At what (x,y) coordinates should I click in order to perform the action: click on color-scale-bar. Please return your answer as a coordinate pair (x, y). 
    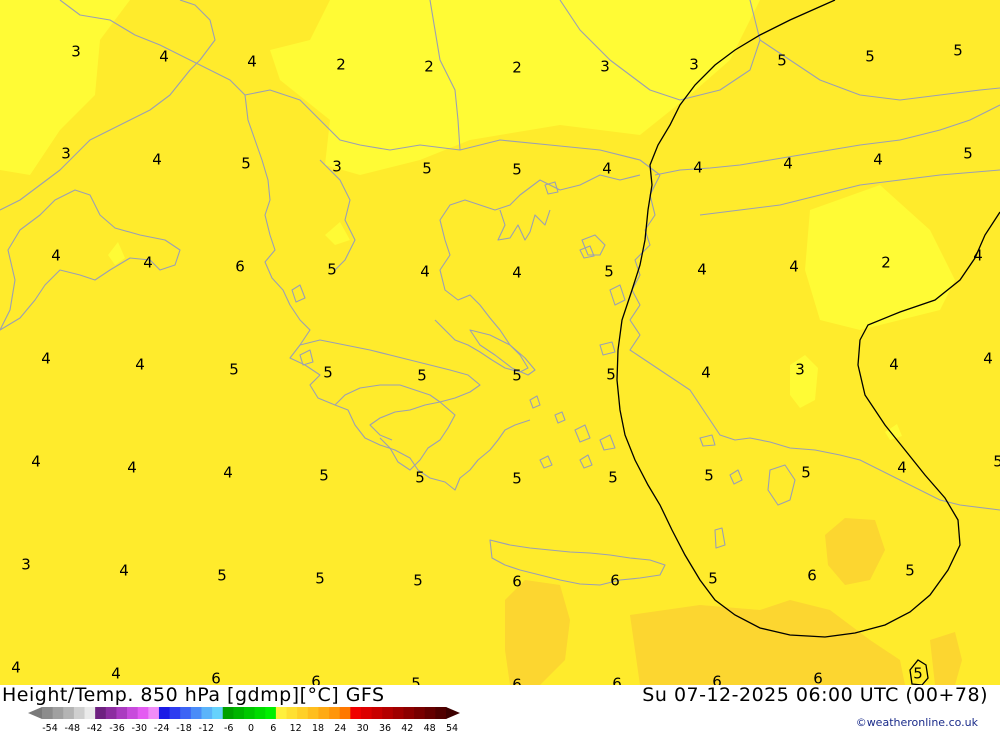
    Looking at the image, I should click on (244, 713).